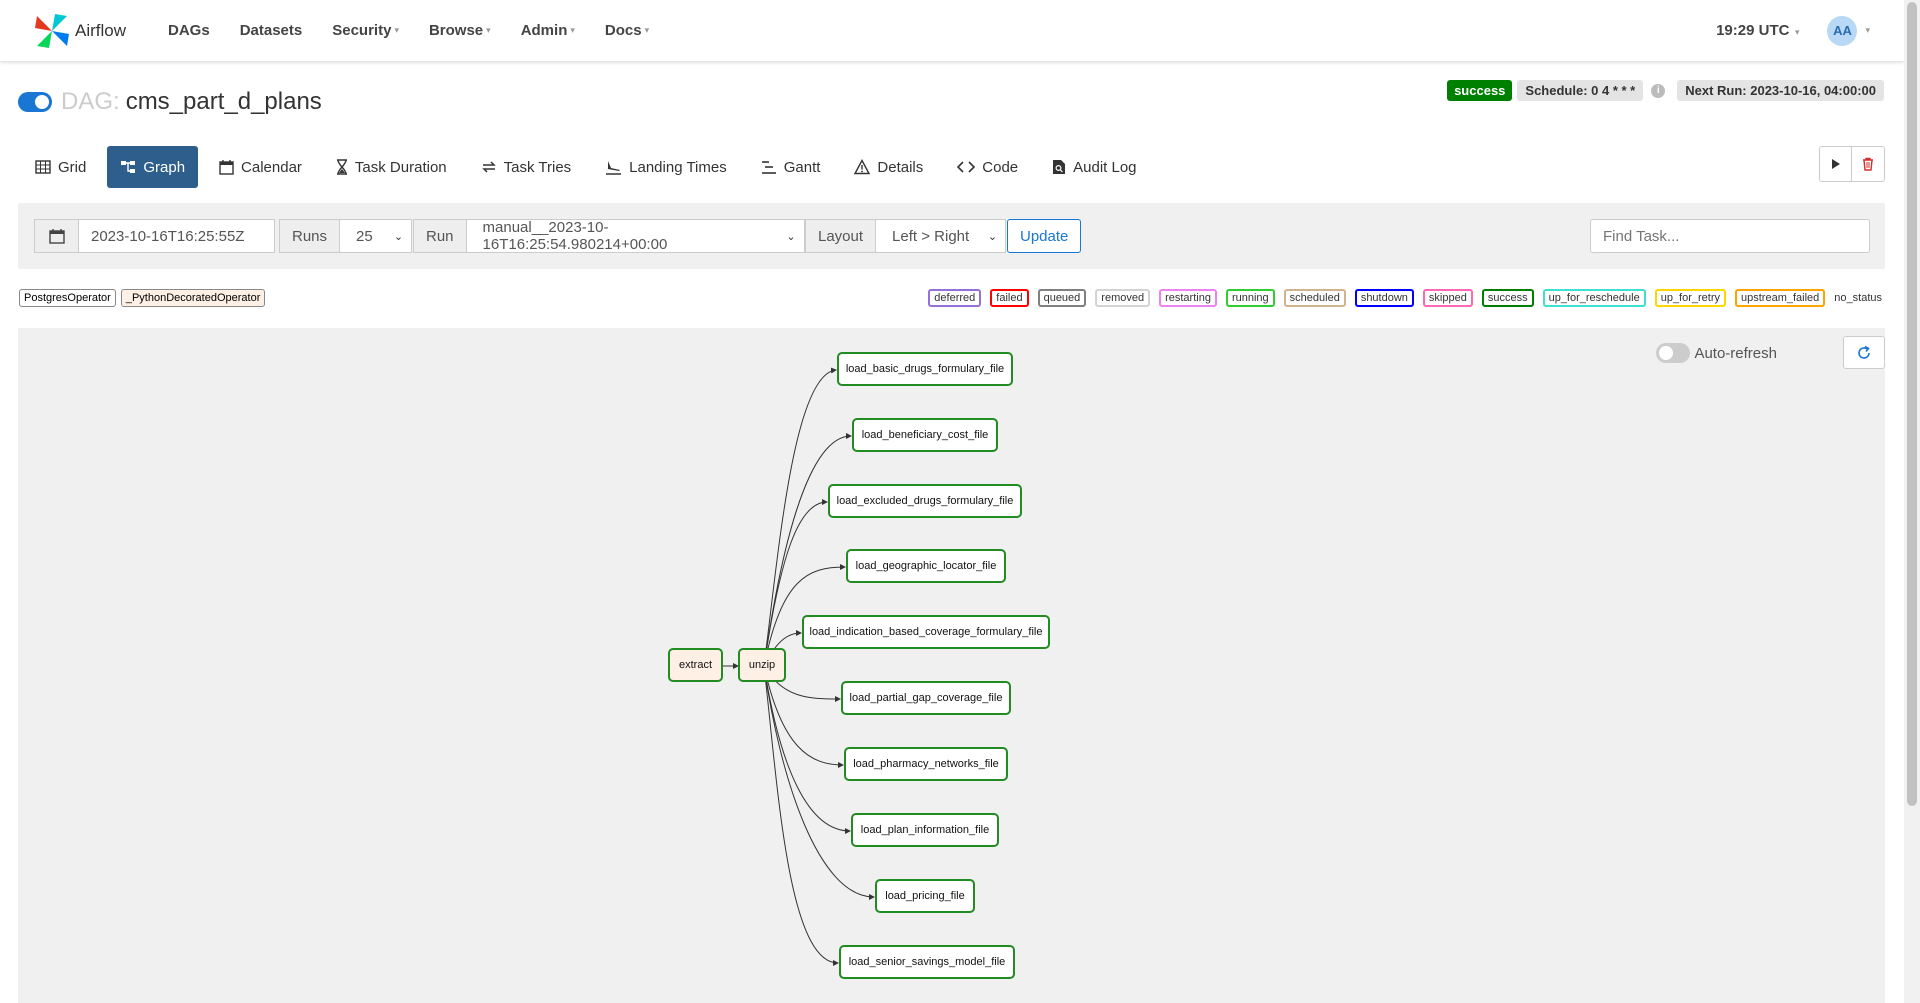 The width and height of the screenshot is (1920, 1003). What do you see at coordinates (955, 298) in the screenshot?
I see `state-deferred: deferred` at bounding box center [955, 298].